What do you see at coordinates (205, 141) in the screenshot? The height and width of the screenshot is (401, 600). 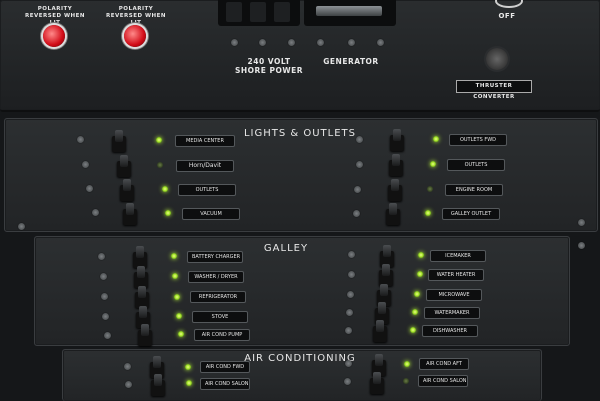 I see `label-media-center: MEDIA CENTER` at bounding box center [205, 141].